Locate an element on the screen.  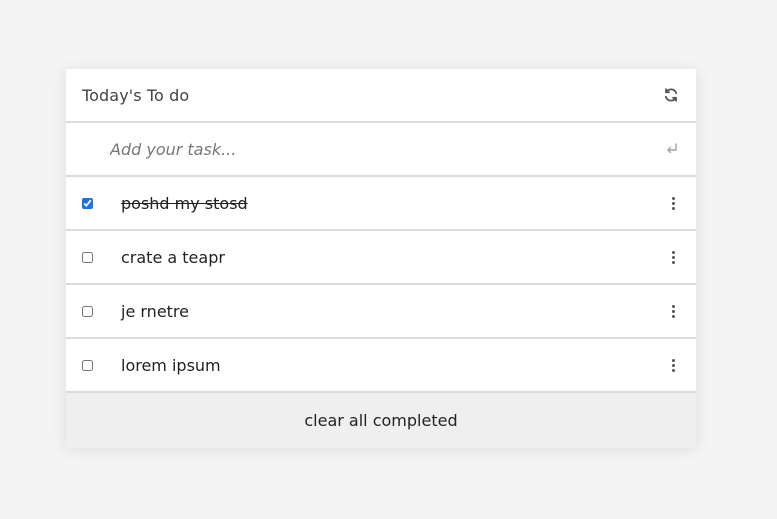
task-item: crate a teapr is located at coordinates (381, 258).